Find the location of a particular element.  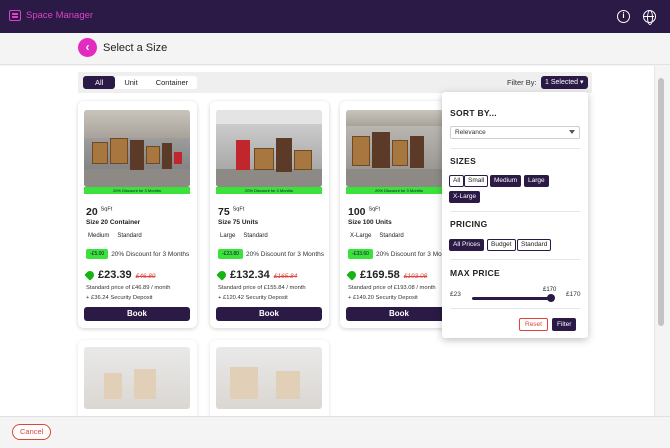

security-deposit: + £120.42 Security Deposit is located at coordinates (253, 298).